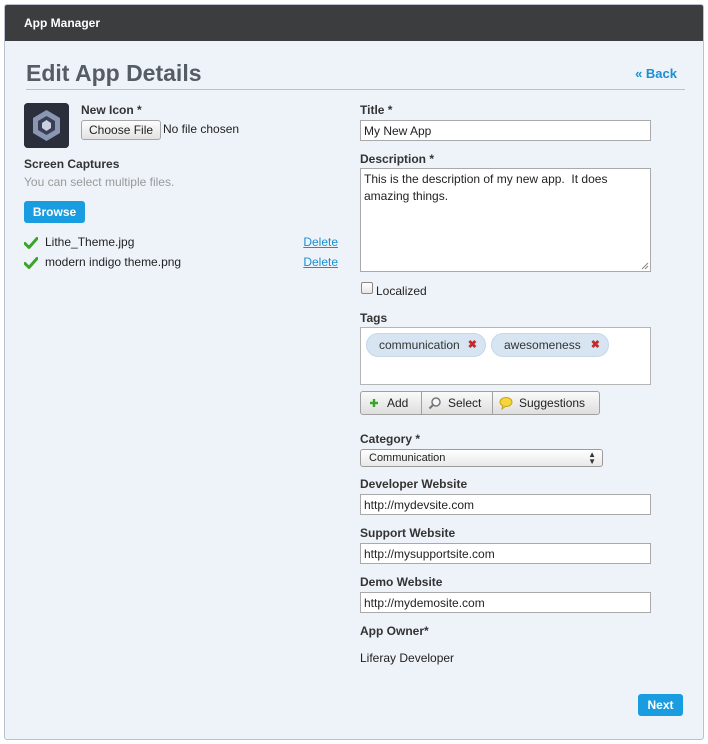 The width and height of the screenshot is (708, 744). Describe the element at coordinates (656, 73) in the screenshot. I see `back-link: « Back` at that location.